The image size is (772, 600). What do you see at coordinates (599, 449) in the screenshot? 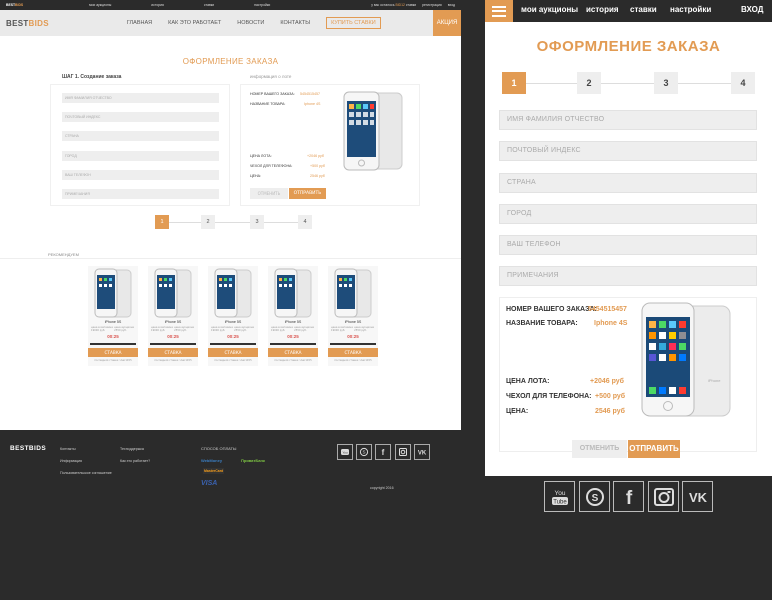
I see `mobile-cancel-button: ОТМЕНИТЬ` at bounding box center [599, 449].